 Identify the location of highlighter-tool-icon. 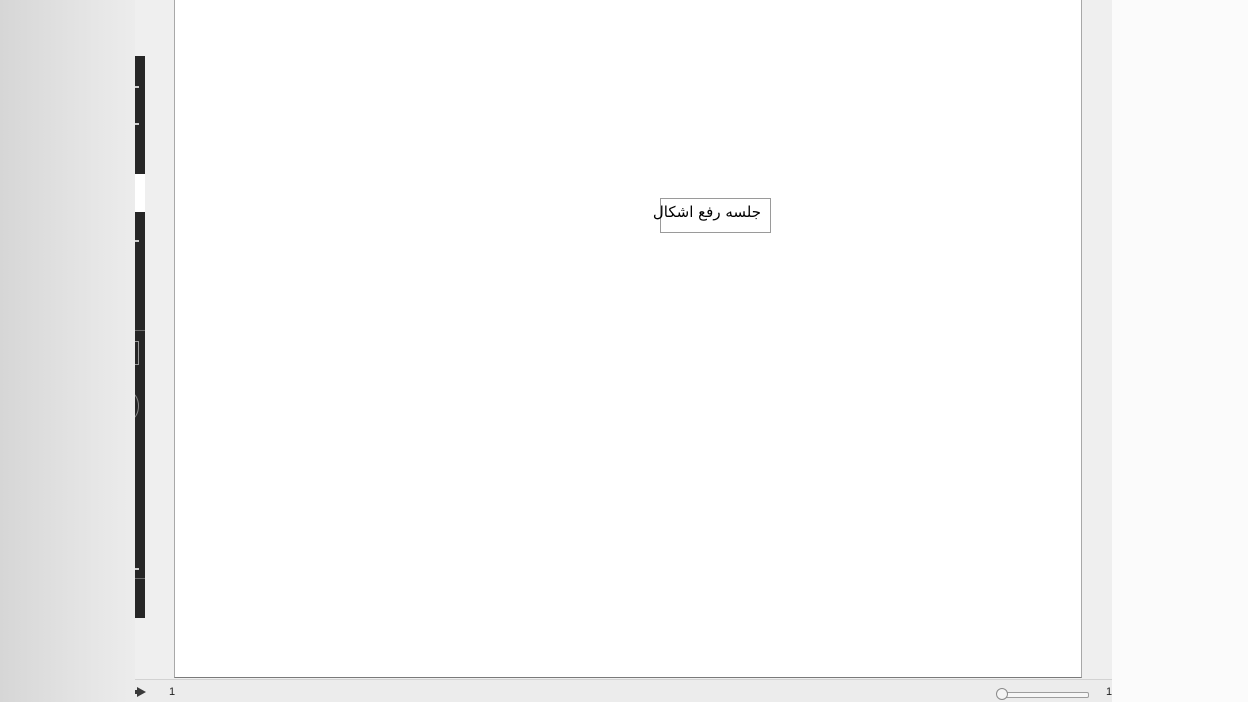
(137, 124).